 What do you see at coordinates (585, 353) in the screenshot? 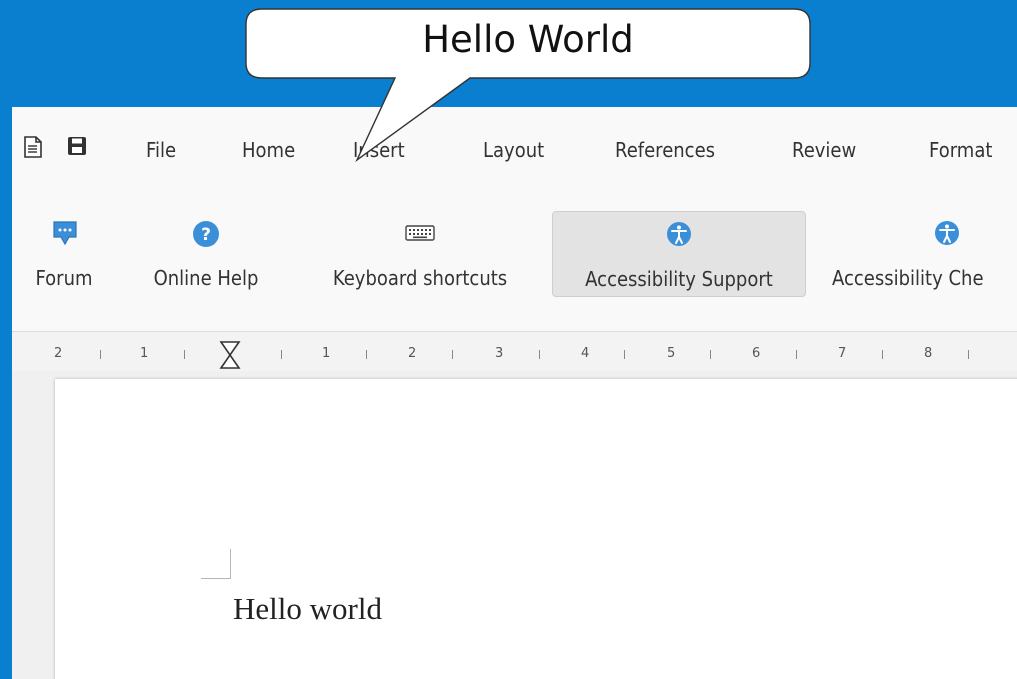
I see `ruler-number: 4` at bounding box center [585, 353].